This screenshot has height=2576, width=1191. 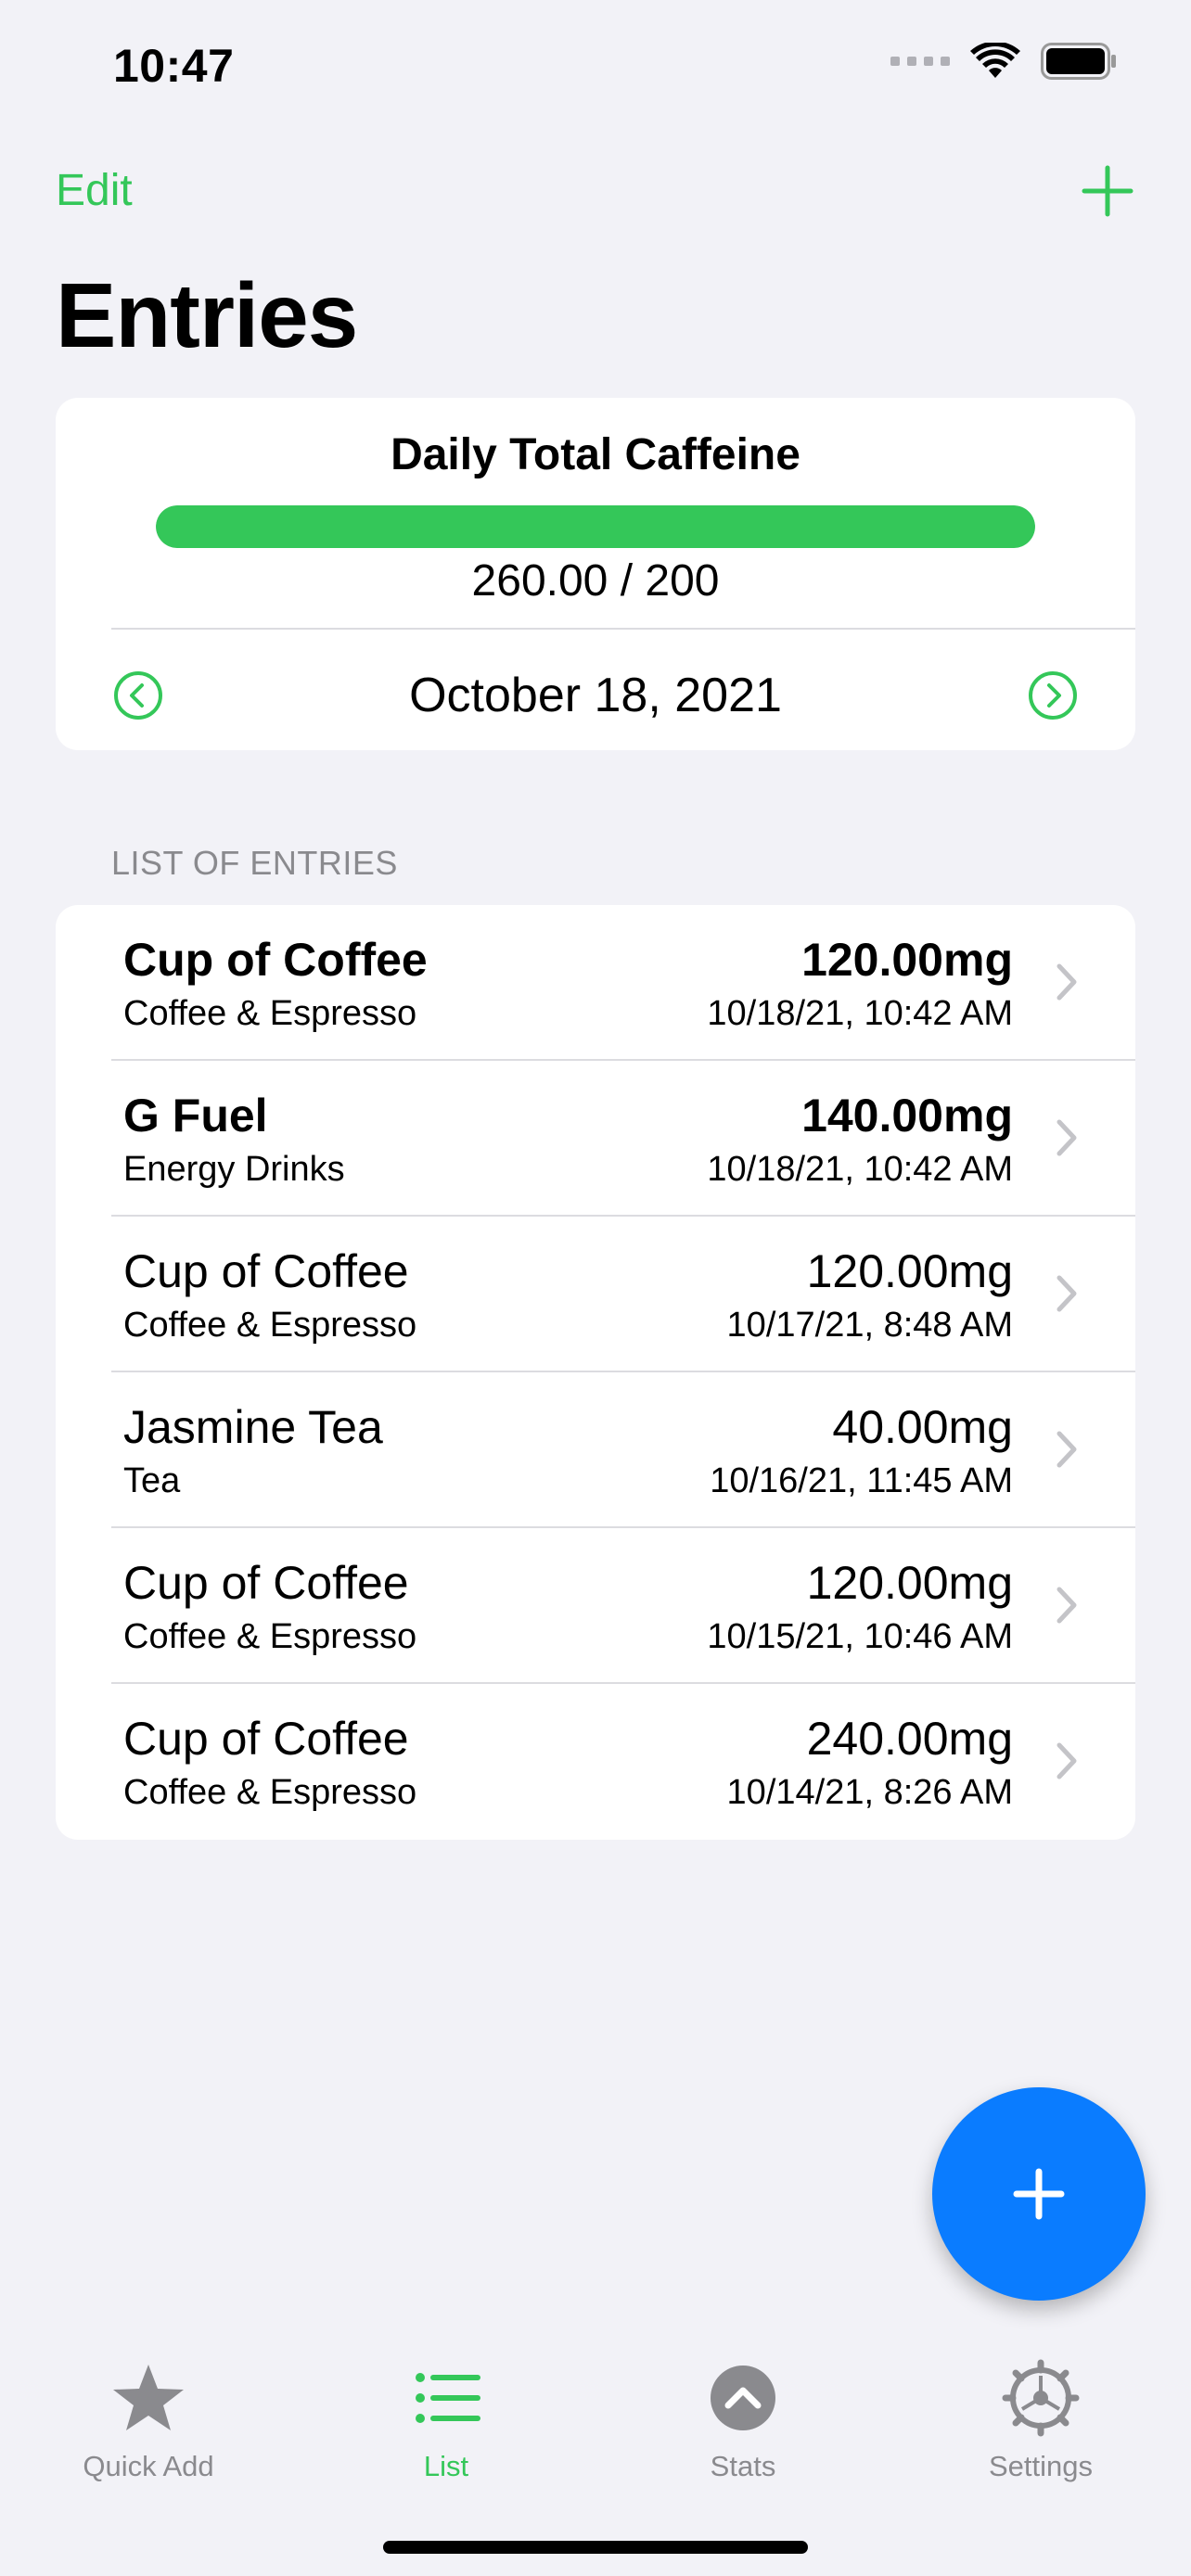 I want to click on gear-icon, so click(x=1041, y=2398).